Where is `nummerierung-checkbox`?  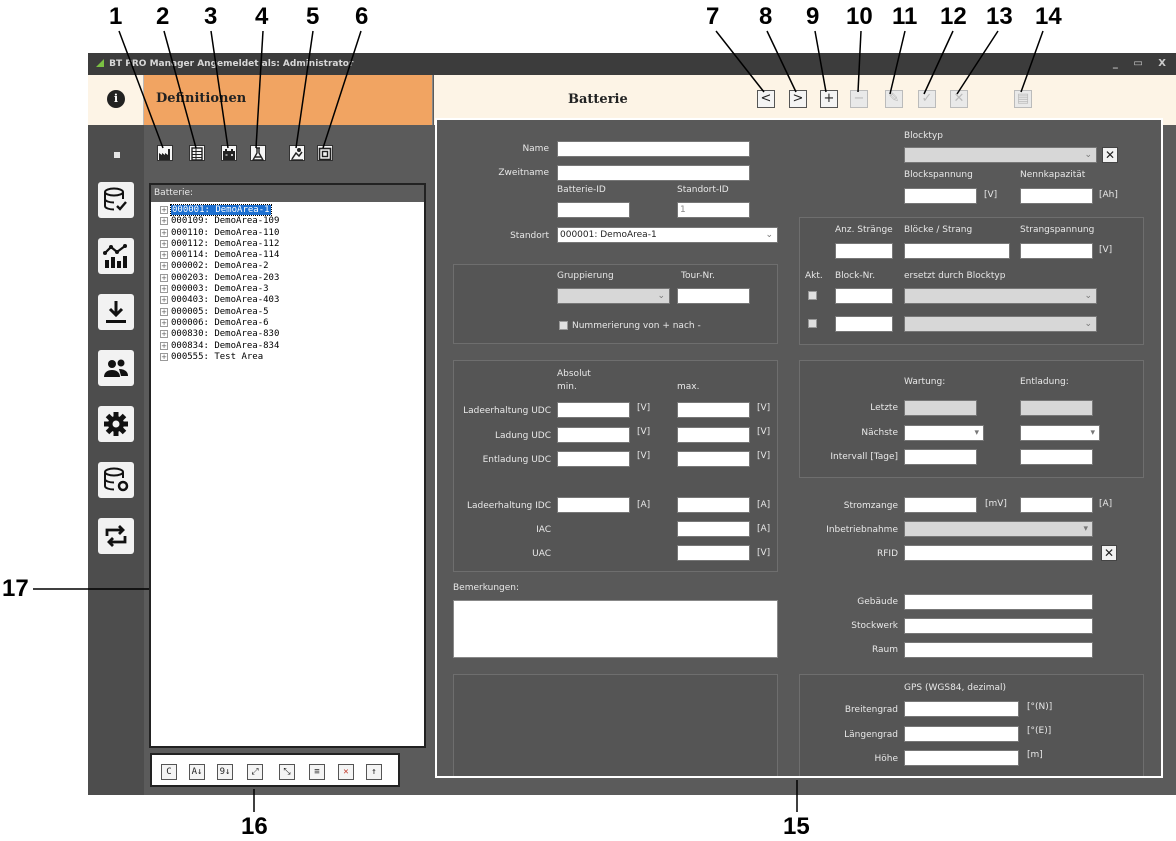 nummerierung-checkbox is located at coordinates (563, 325).